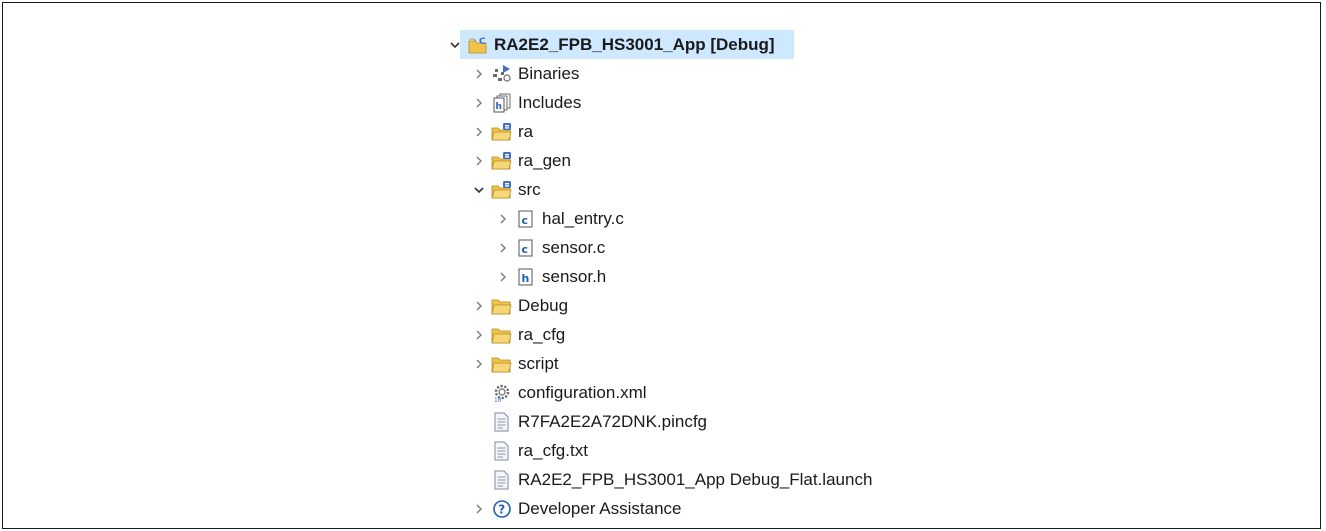 The width and height of the screenshot is (1326, 531). Describe the element at coordinates (526, 131) in the screenshot. I see `tree-item-label: ra` at that location.